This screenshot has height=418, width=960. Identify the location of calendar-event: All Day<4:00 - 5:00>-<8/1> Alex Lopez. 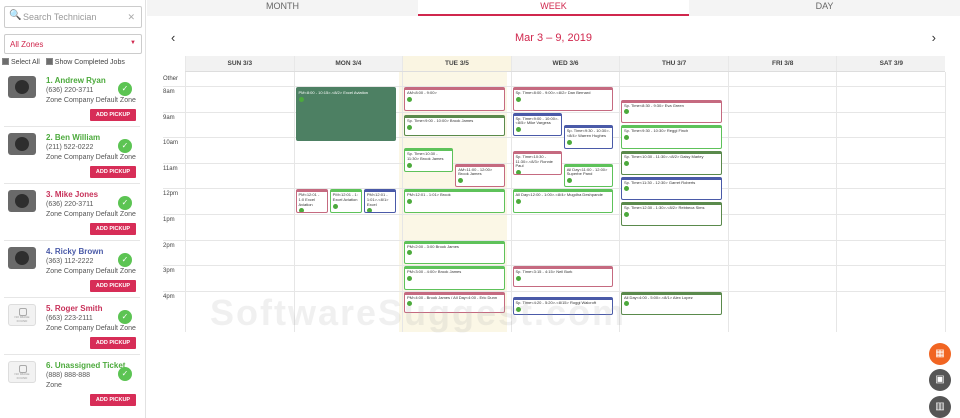
(671, 303).